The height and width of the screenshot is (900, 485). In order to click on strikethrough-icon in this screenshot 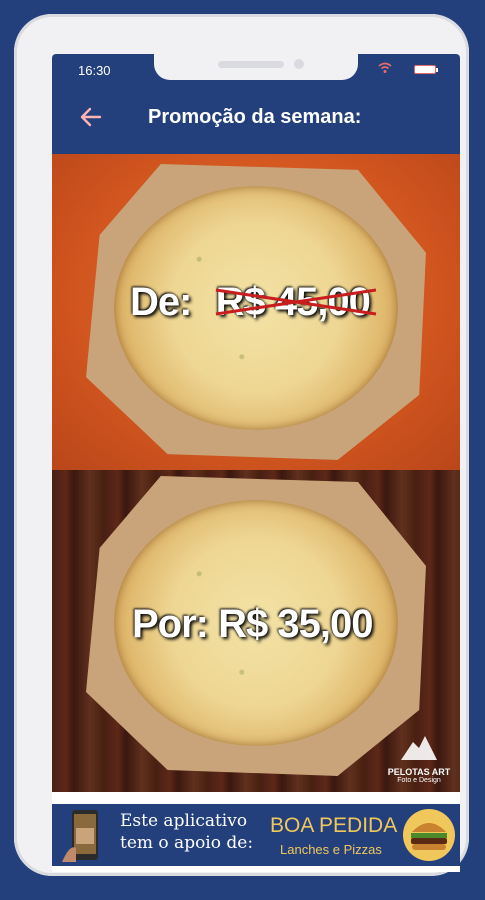, I will do `click(295, 302)`.